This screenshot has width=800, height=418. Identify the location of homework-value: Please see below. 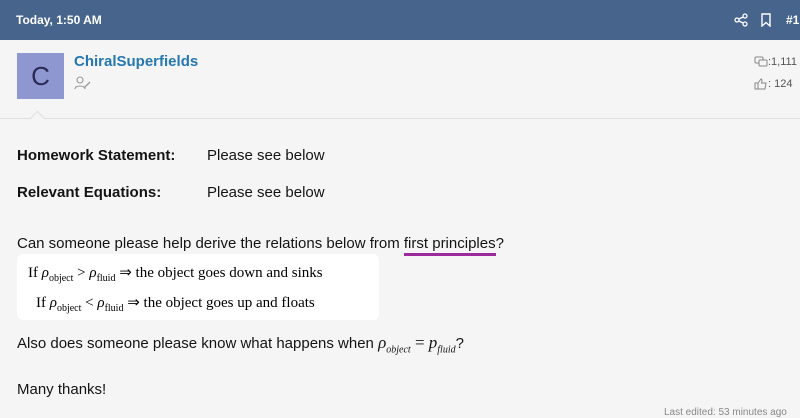
(266, 155).